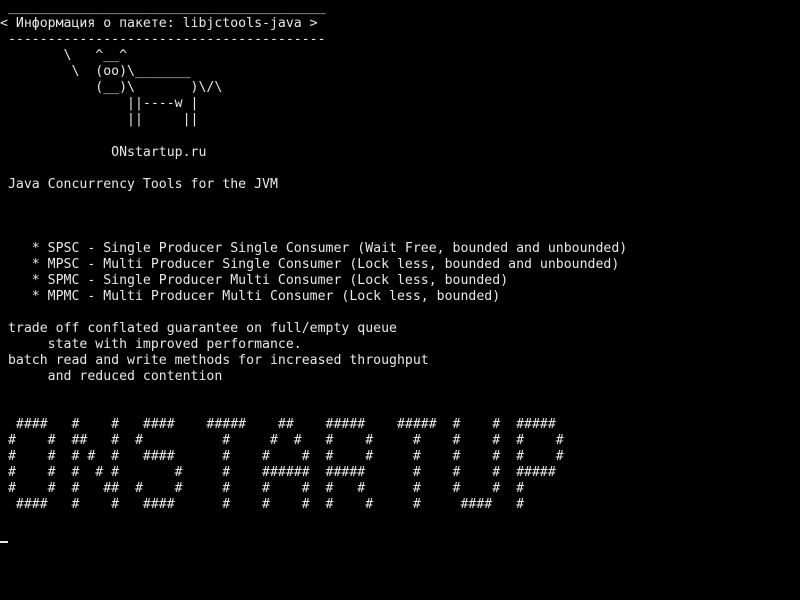 The width and height of the screenshot is (800, 600). What do you see at coordinates (139, 184) in the screenshot?
I see `package-description: Java Concurrency Tools for the JVM` at bounding box center [139, 184].